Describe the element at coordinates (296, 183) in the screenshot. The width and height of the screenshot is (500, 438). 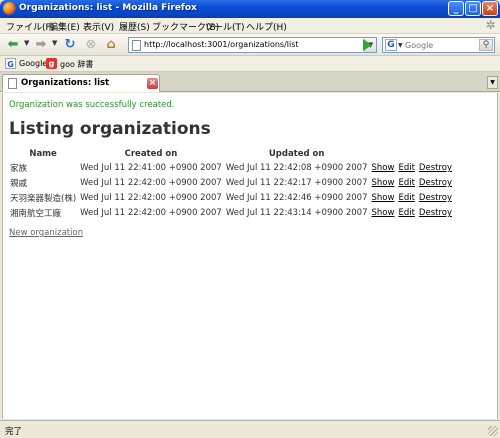
I see `cell-updated-on: Wed Jul 11 22:42:17 +0900 2007` at that location.